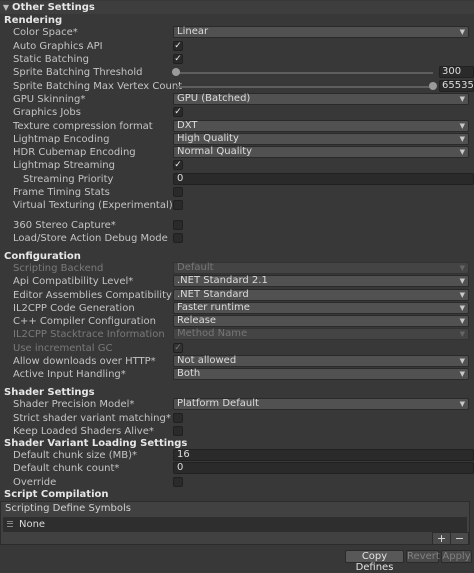  What do you see at coordinates (433, 86) in the screenshot?
I see `sprite-batching-max-vertex-slider-knob` at bounding box center [433, 86].